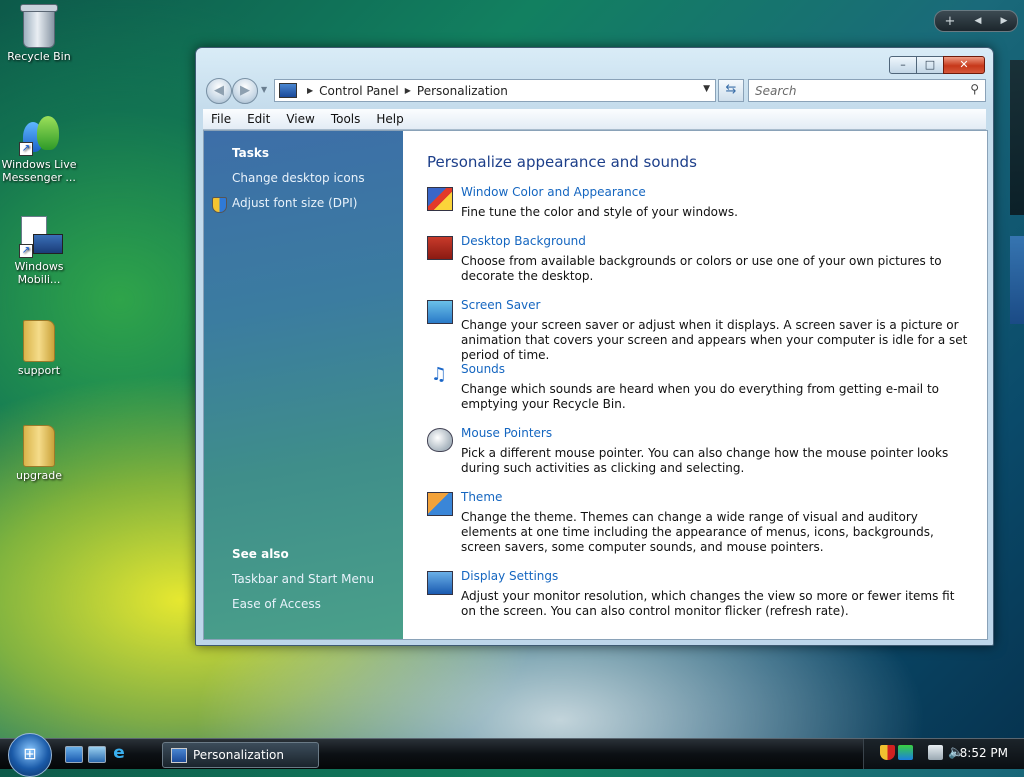 The height and width of the screenshot is (777, 1024). I want to click on theme-icon, so click(440, 504).